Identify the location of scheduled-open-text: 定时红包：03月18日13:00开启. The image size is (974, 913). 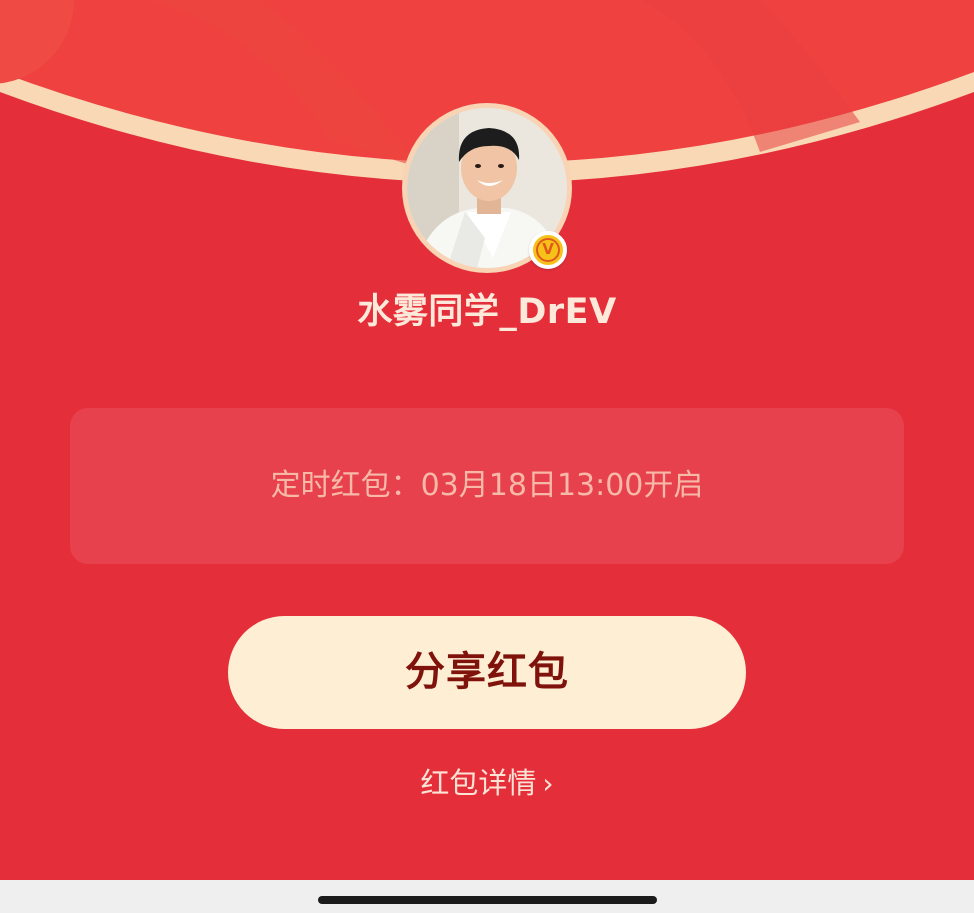
(487, 485).